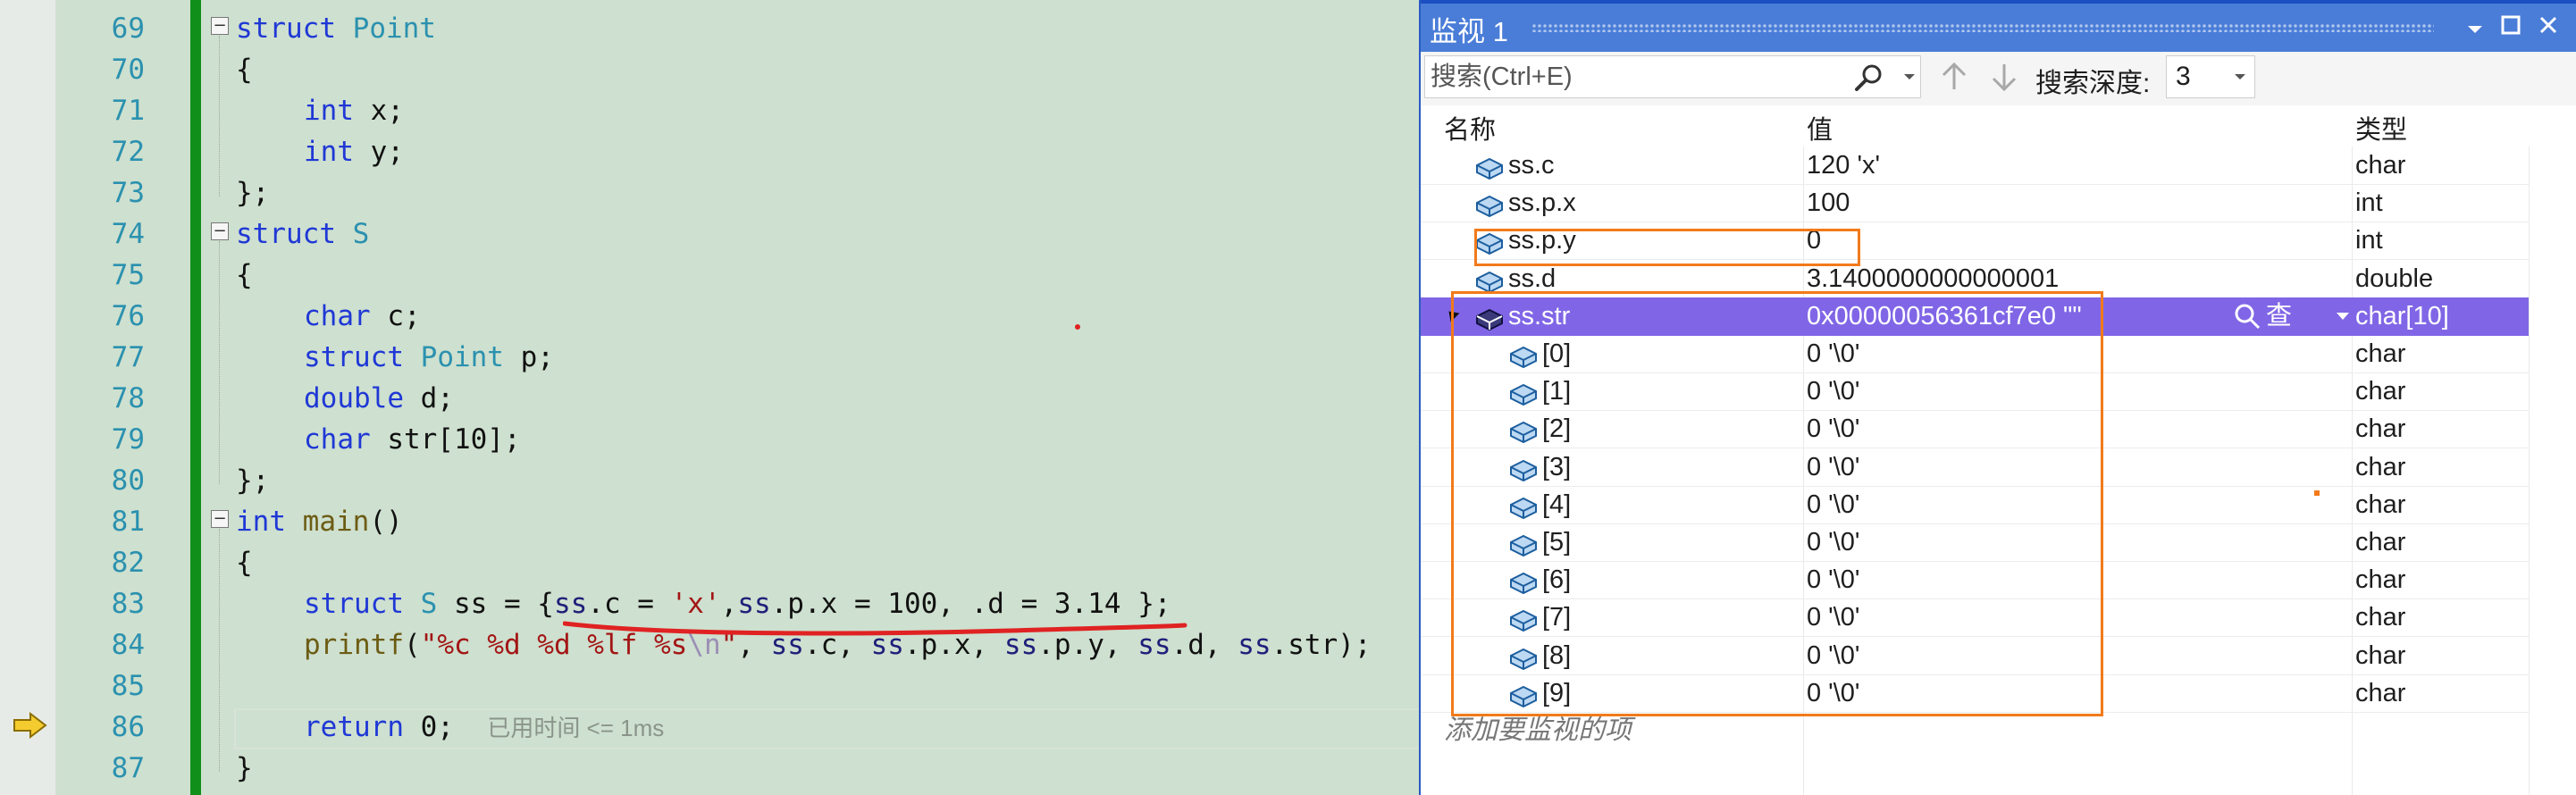 This screenshot has width=2576, height=795. I want to click on red-dot-mark, so click(1077, 327).